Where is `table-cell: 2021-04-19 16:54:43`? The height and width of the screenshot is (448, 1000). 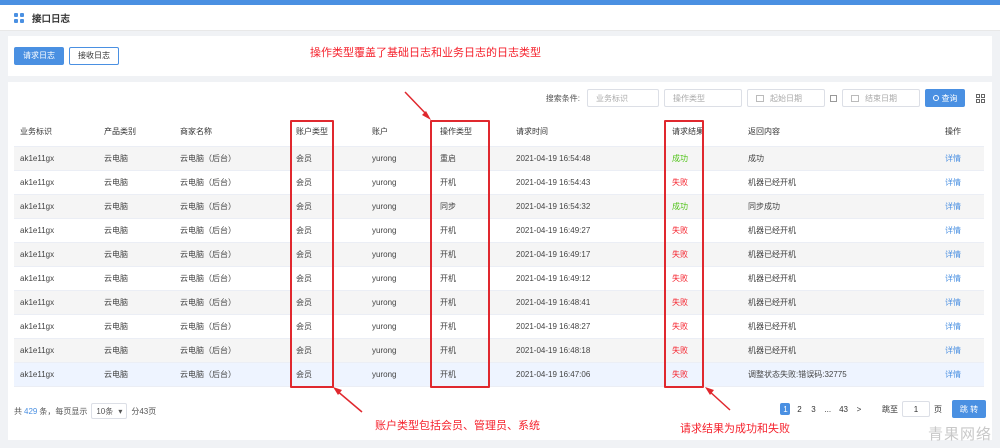 table-cell: 2021-04-19 16:54:43 is located at coordinates (588, 182).